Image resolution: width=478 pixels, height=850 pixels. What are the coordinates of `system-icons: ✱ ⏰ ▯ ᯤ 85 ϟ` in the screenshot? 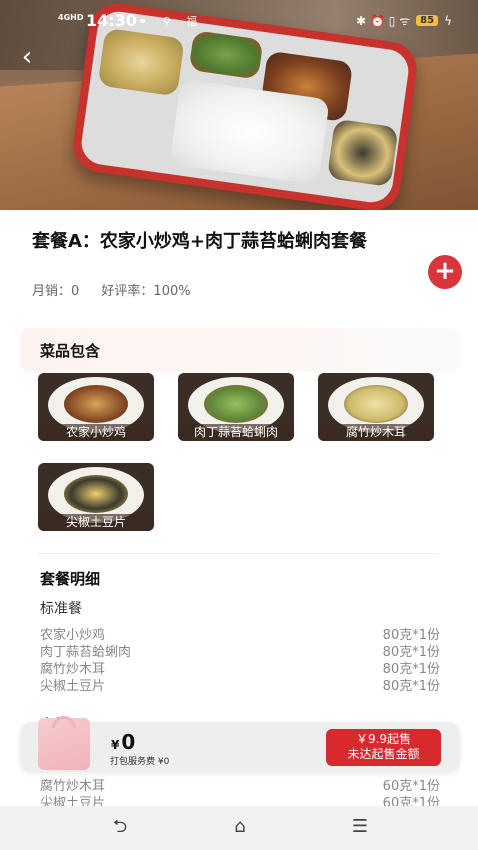 It's located at (404, 20).